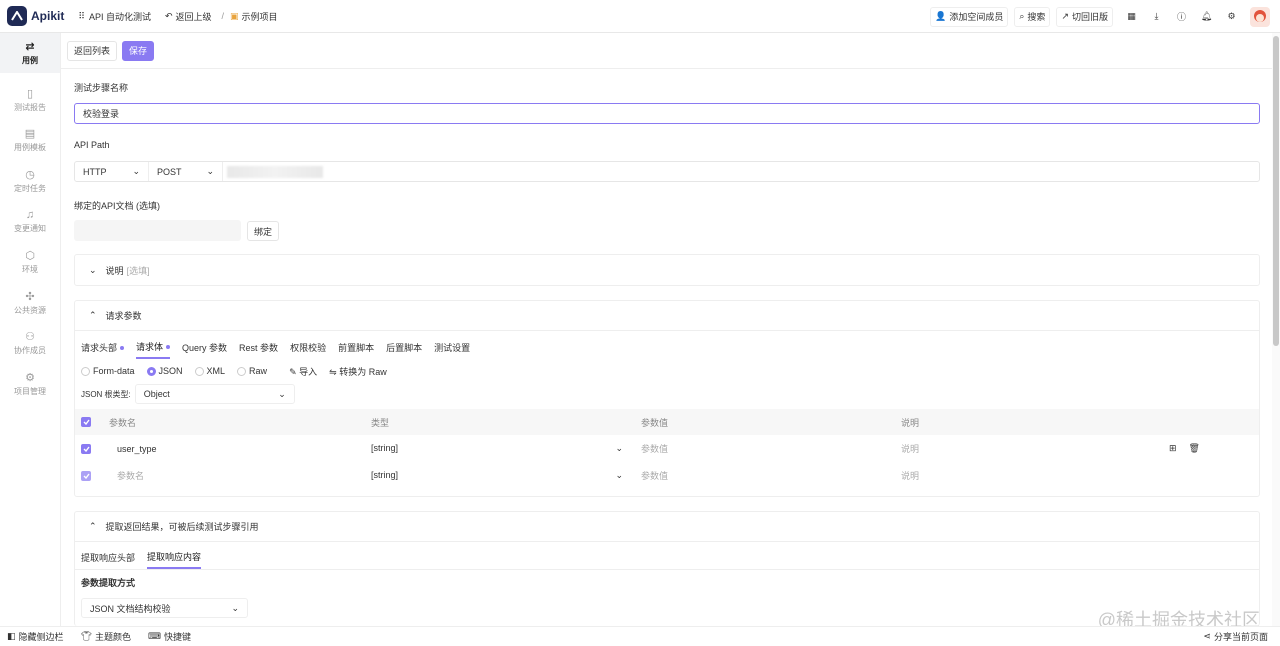  What do you see at coordinates (619, 475) in the screenshot?
I see `chevron-down-icon: ⌄` at bounding box center [619, 475].